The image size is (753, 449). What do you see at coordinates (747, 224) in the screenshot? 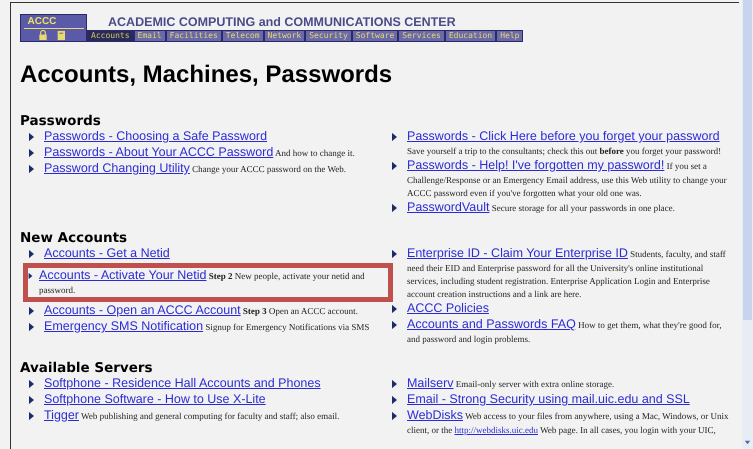
I see `scrollbar` at bounding box center [747, 224].